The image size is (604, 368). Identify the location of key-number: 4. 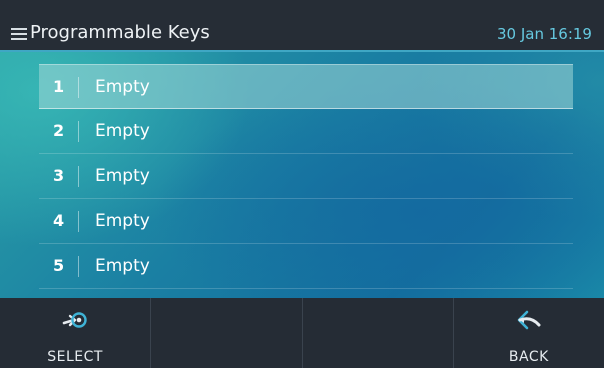
(59, 220).